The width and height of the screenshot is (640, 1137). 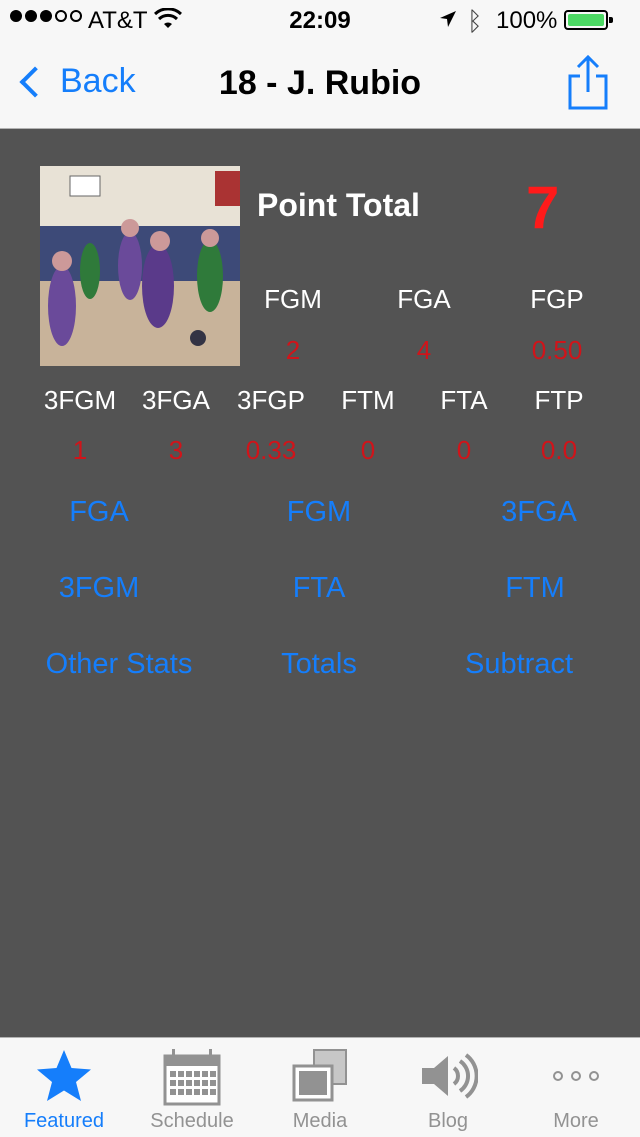 What do you see at coordinates (368, 400) in the screenshot?
I see `stat-label-ftm: FTM` at bounding box center [368, 400].